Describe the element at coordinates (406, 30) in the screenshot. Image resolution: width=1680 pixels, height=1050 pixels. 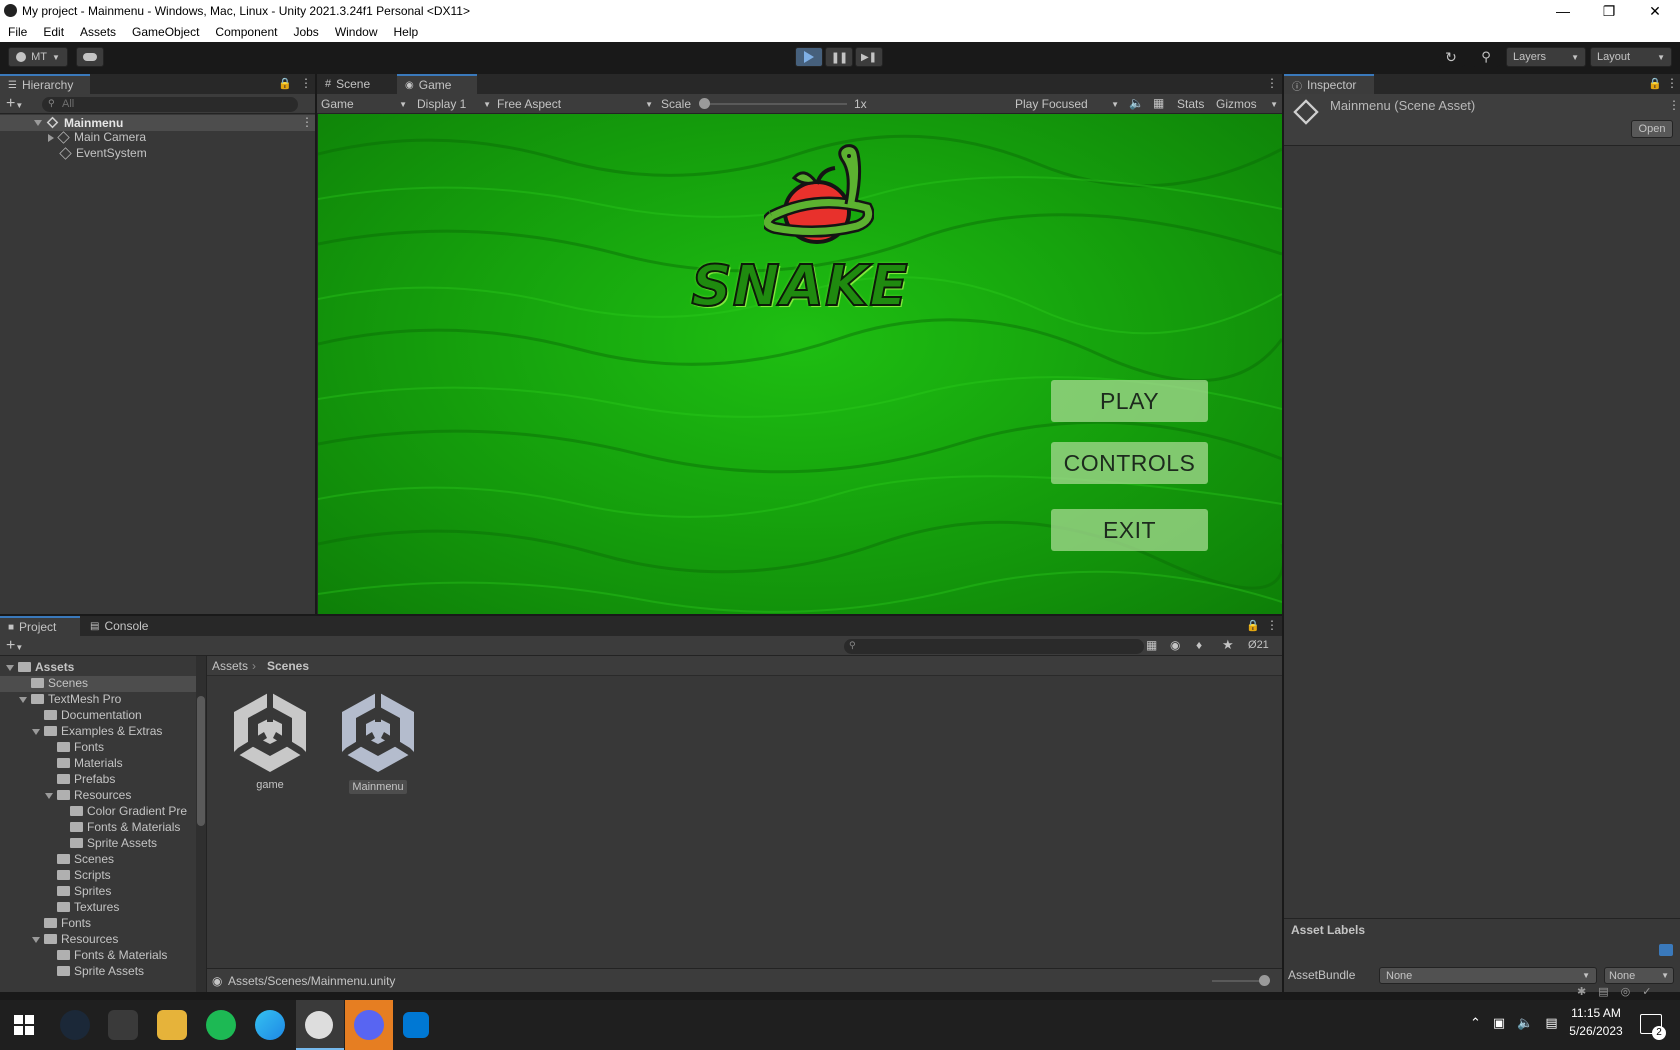
I see `menu-help: Help` at that location.